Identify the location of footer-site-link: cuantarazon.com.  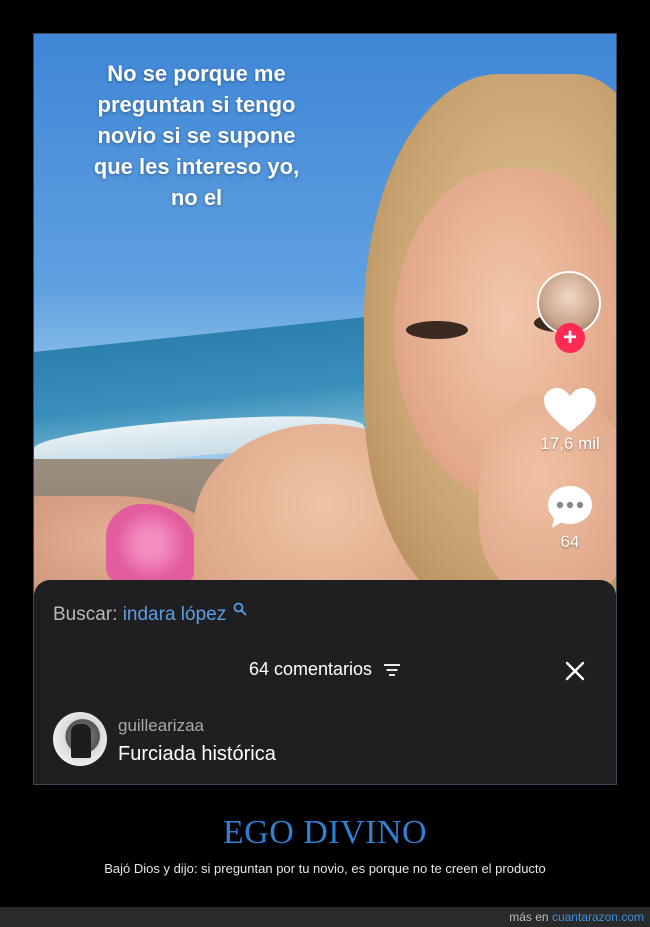
(598, 917).